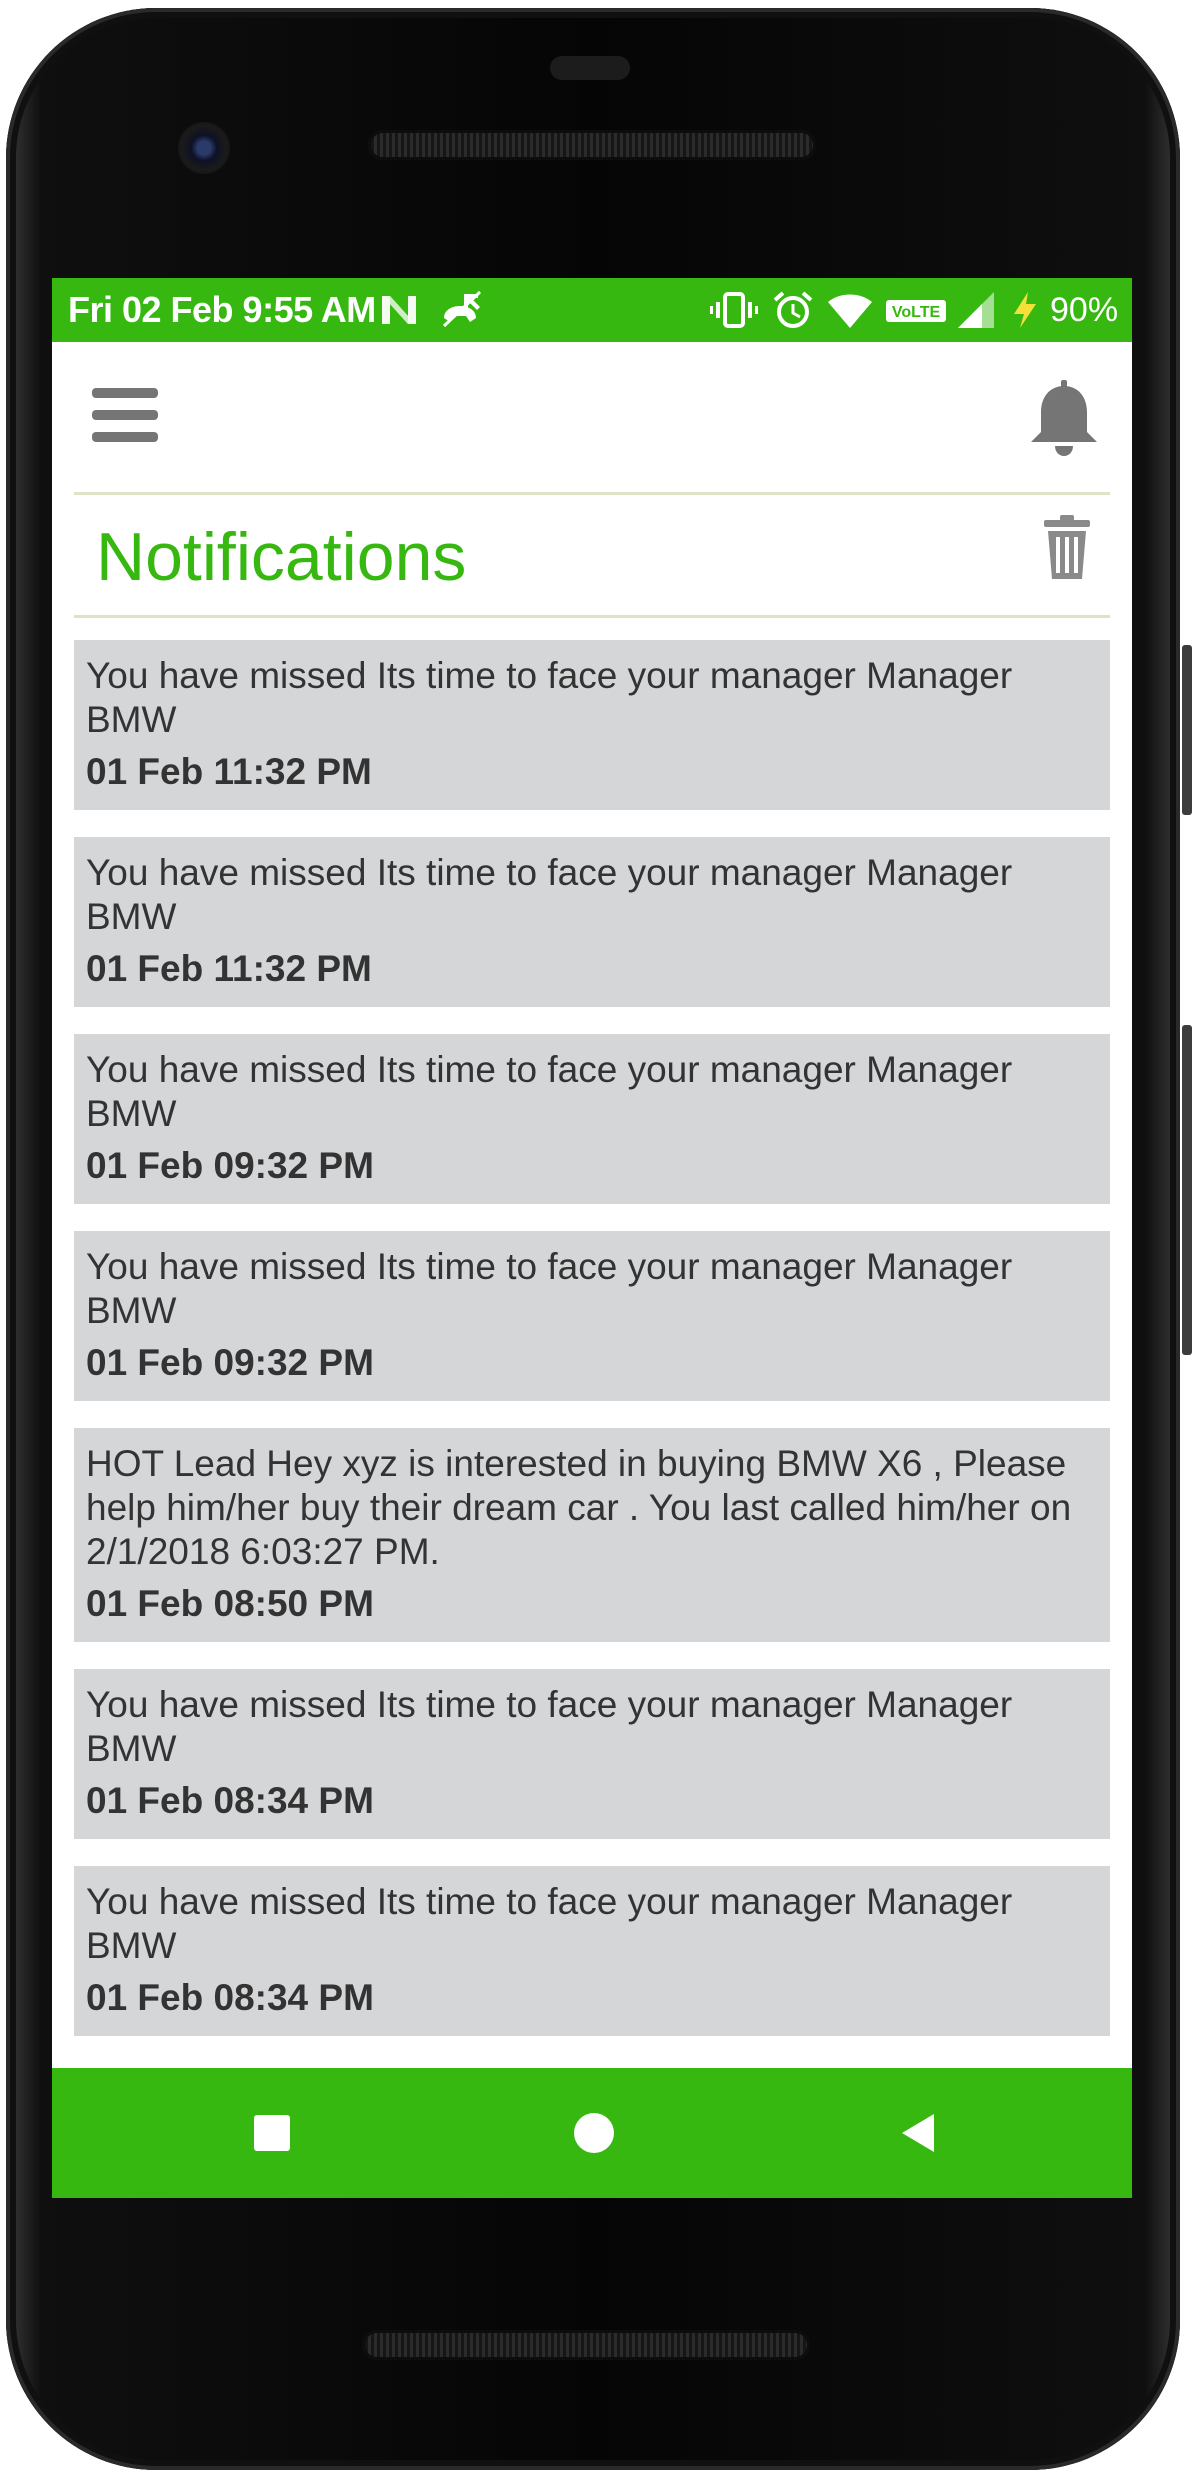 Image resolution: width=1194 pixels, height=2480 pixels. What do you see at coordinates (222, 309) in the screenshot?
I see `status-time: Fri 02 Feb 9:55 AM` at bounding box center [222, 309].